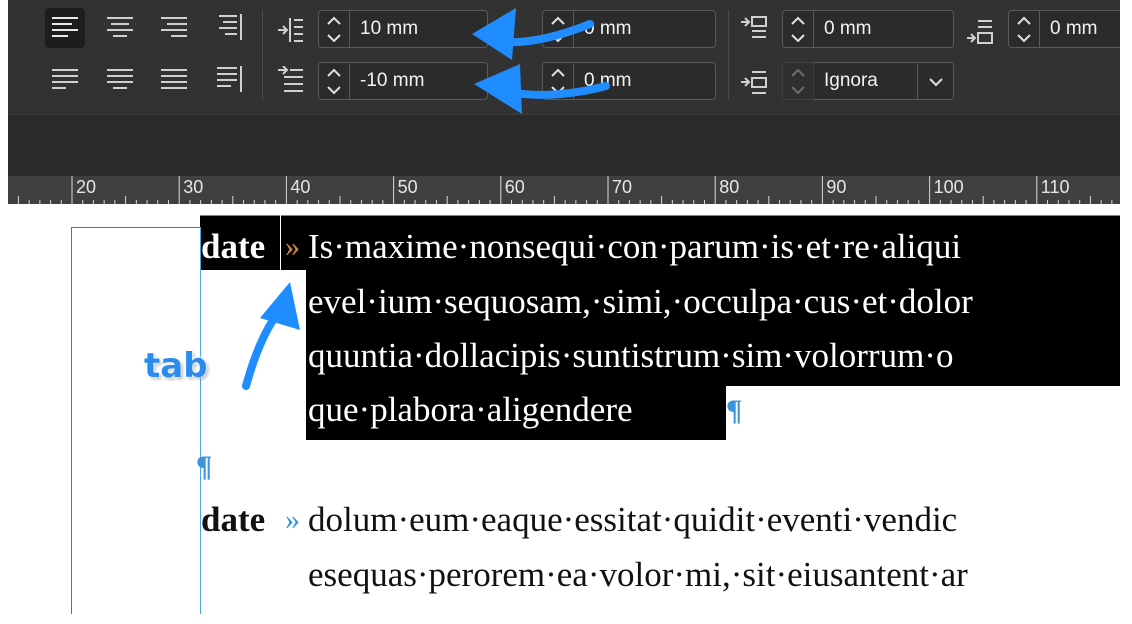 Image resolution: width=1132 pixels, height=624 pixels. I want to click on tab-annotation-label: tab, so click(176, 366).